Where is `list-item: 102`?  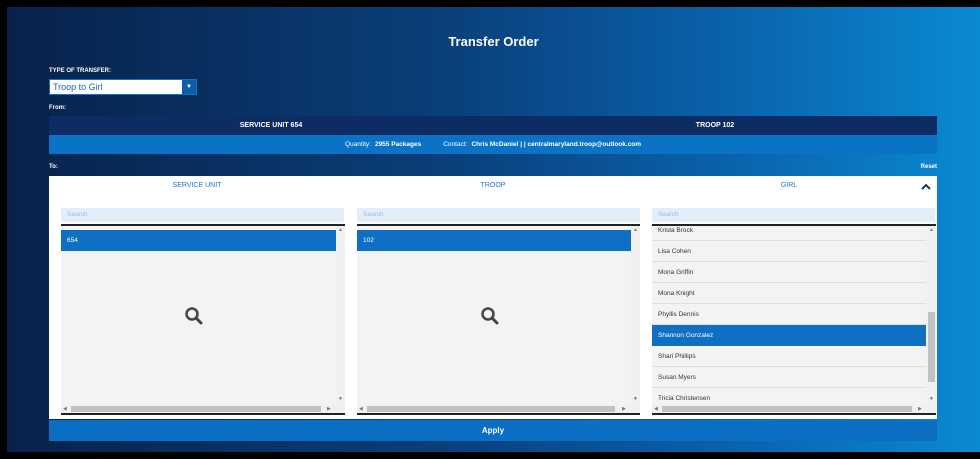
list-item: 102 is located at coordinates (494, 240).